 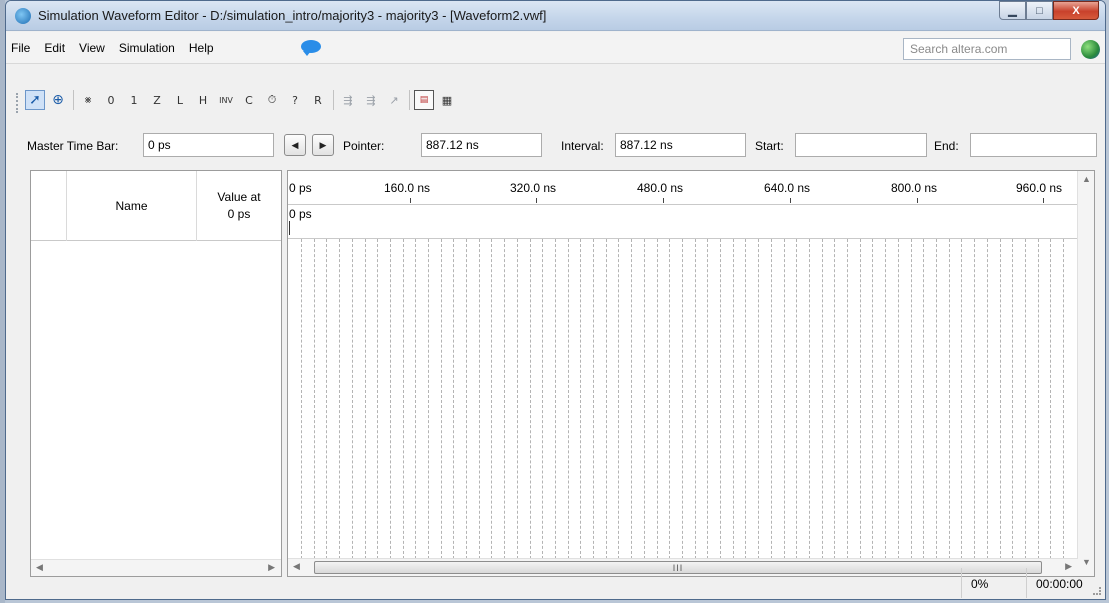 I want to click on name-header-label: Name, so click(x=131, y=206).